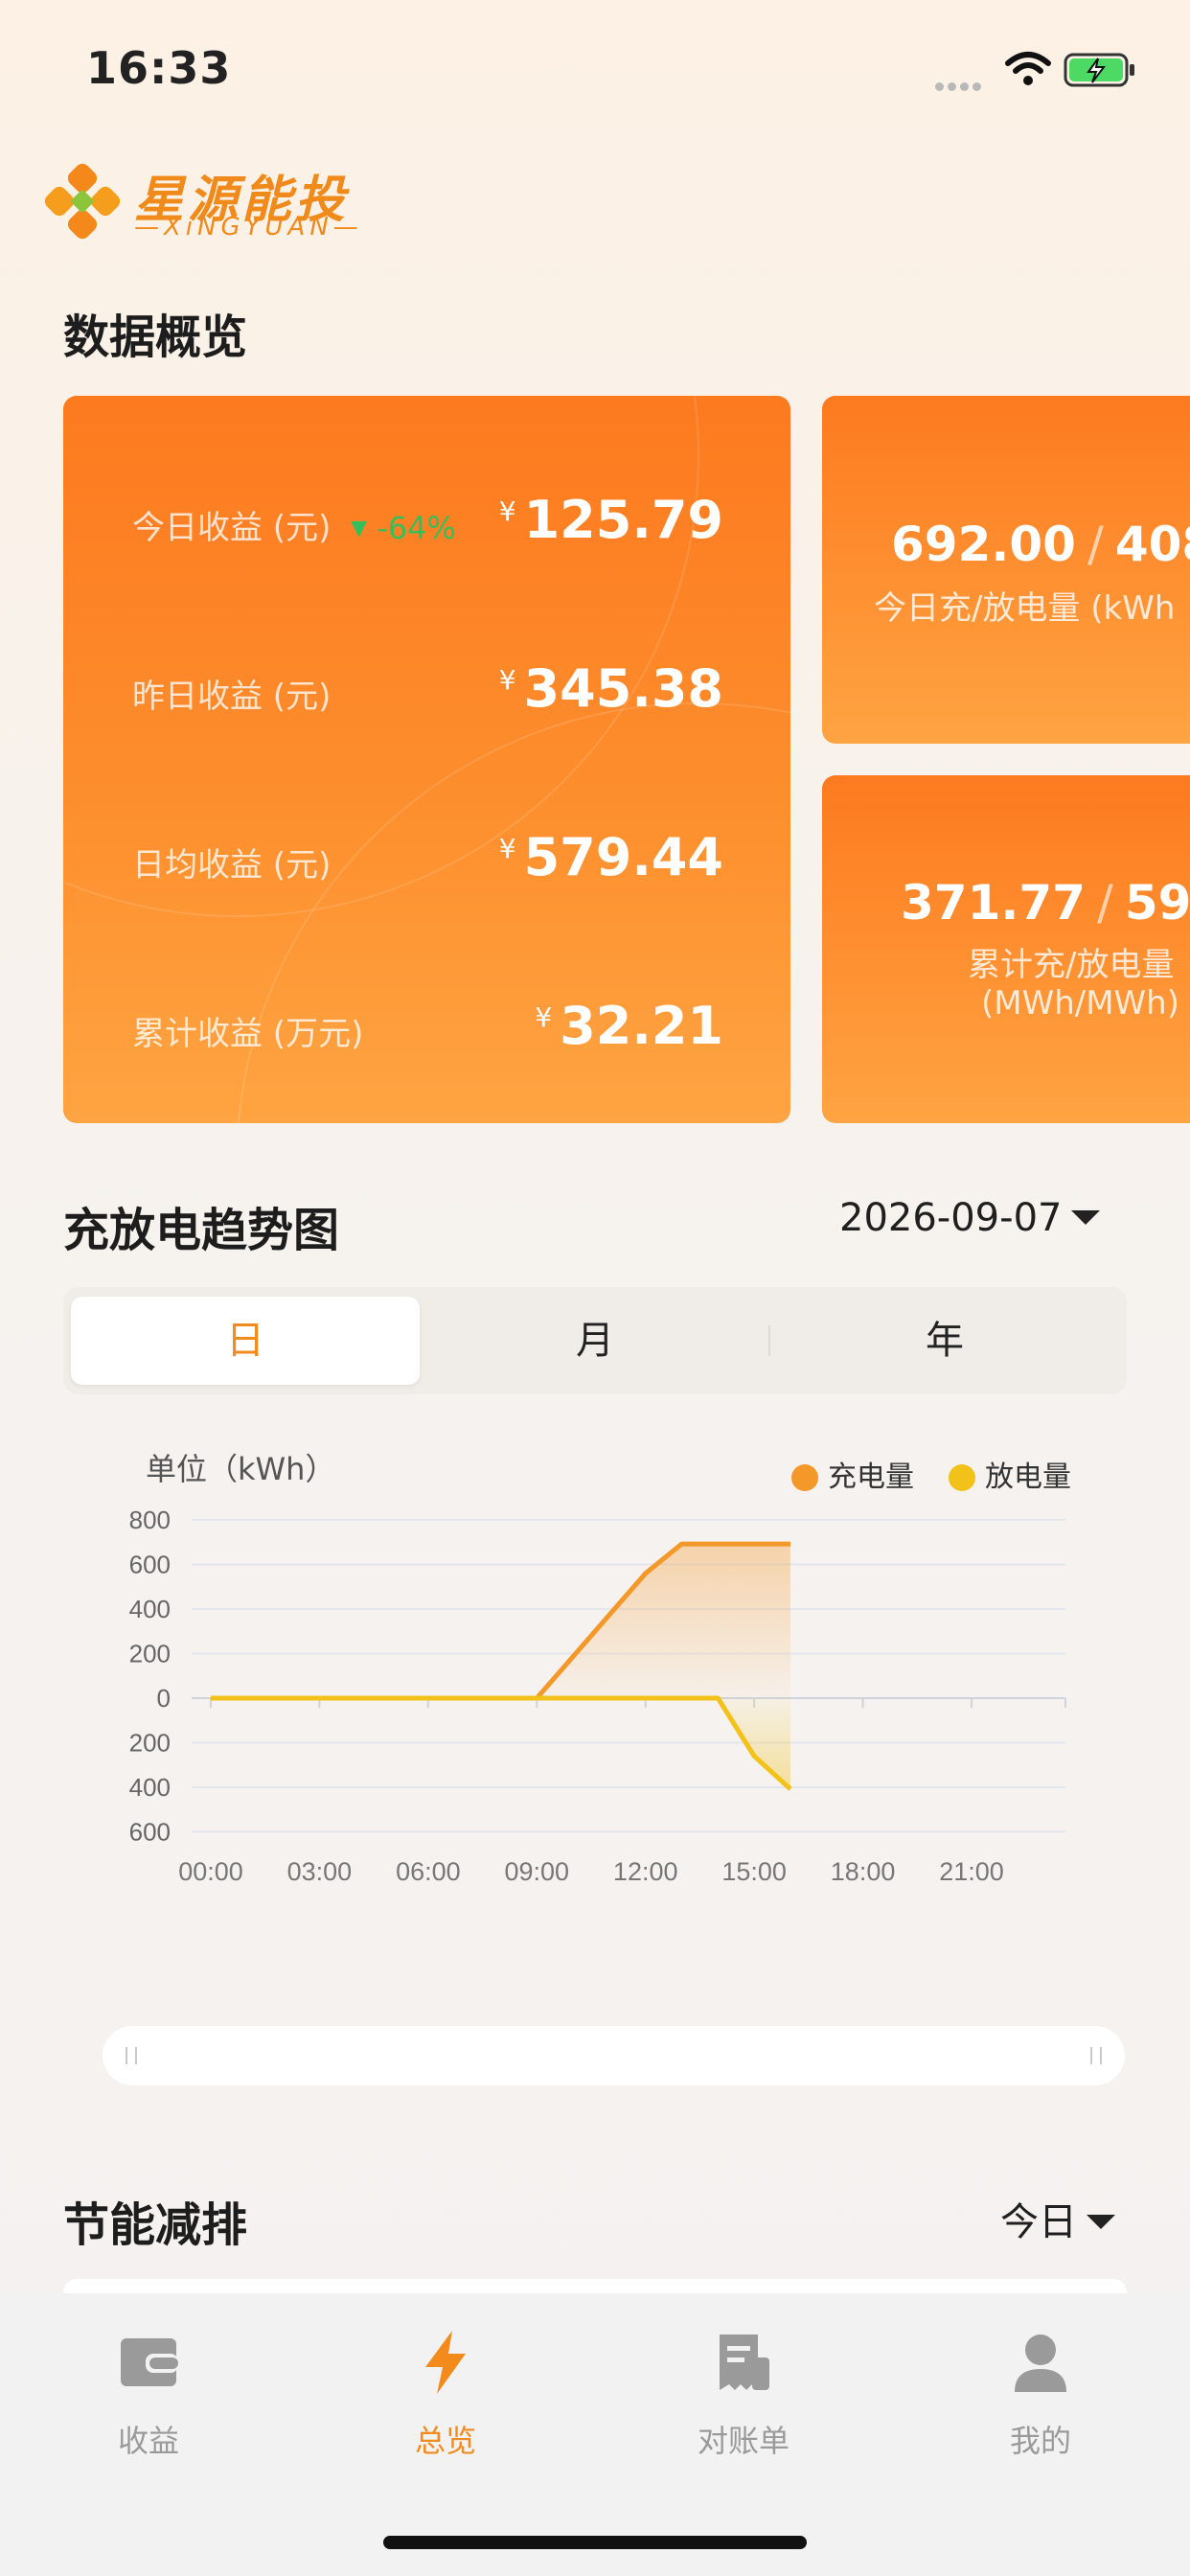  I want to click on tab-earnings: 收益, so click(148, 2395).